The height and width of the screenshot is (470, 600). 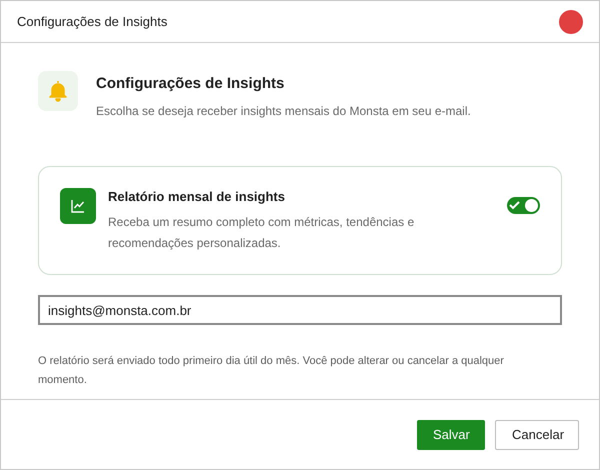 What do you see at coordinates (523, 205) in the screenshot?
I see `toggle-switch` at bounding box center [523, 205].